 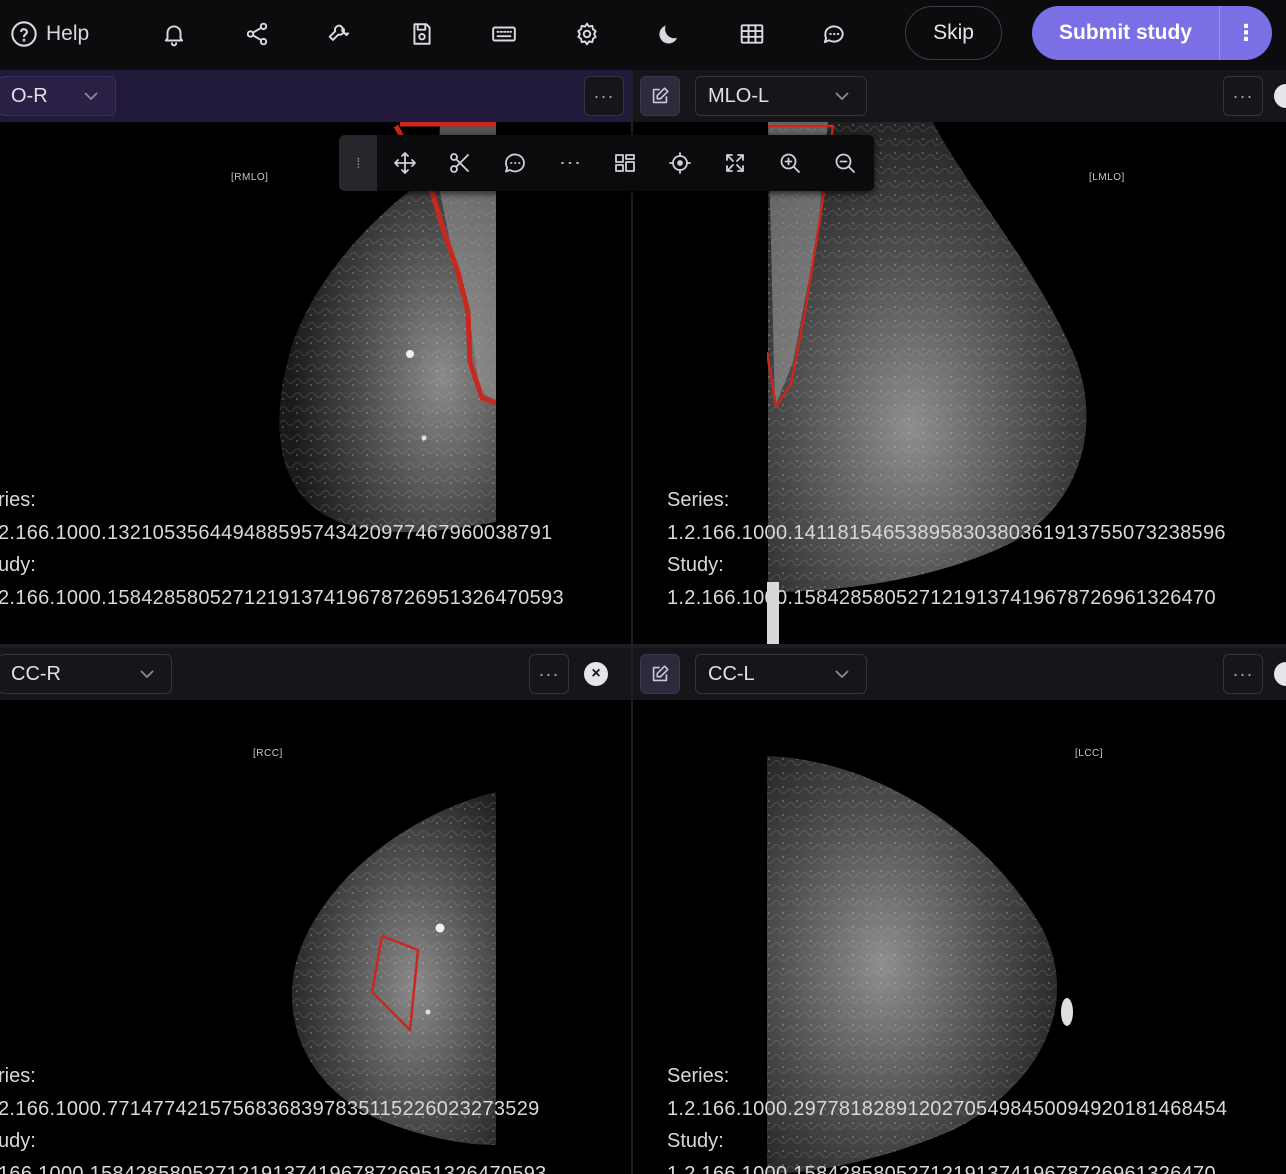 I want to click on orientation-marker: [LCC], so click(x=1089, y=753).